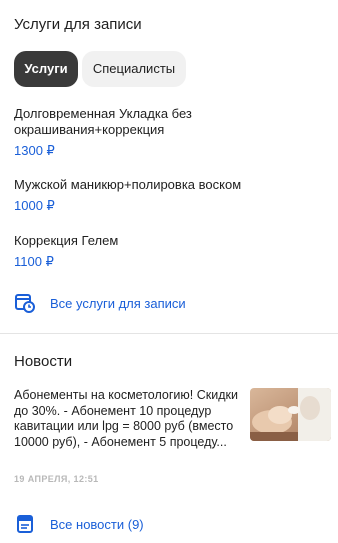  I want to click on service-price: 1000 ₽, so click(34, 205).